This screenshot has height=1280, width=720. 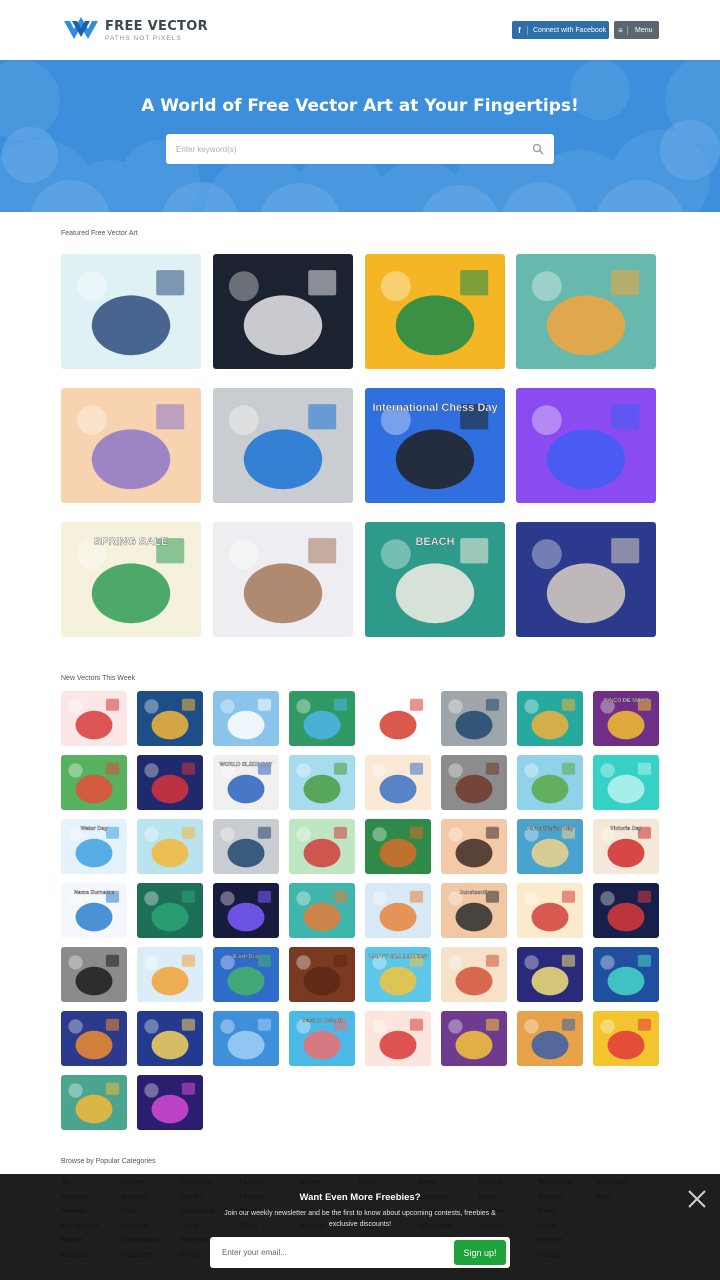 I want to click on weekly-item-victoria-day: Victoria Day, so click(x=626, y=846).